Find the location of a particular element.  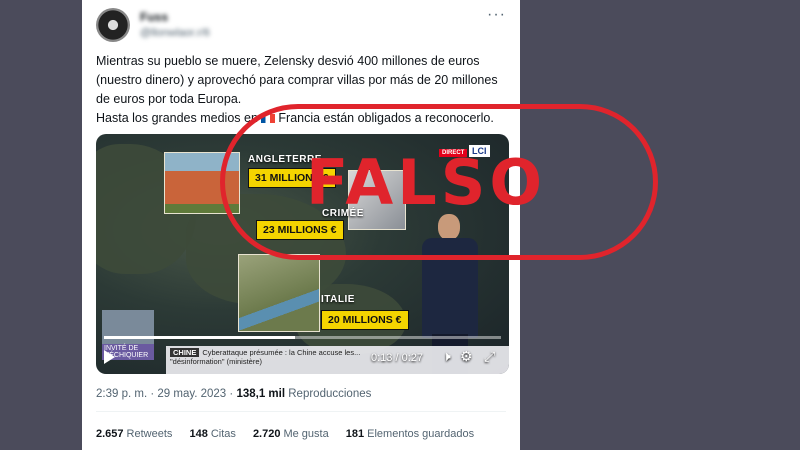

stat-bookmarks: 181 Elementos guardados is located at coordinates (410, 434).